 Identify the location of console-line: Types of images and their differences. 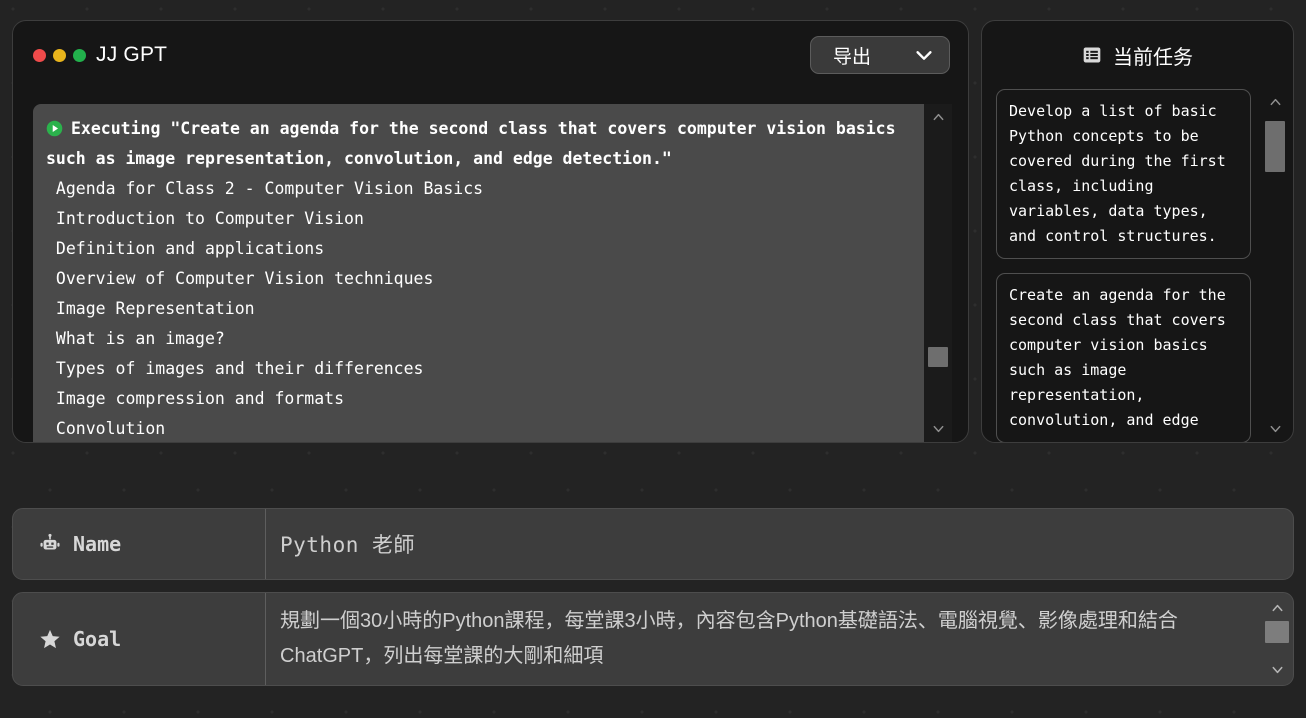
(235, 368).